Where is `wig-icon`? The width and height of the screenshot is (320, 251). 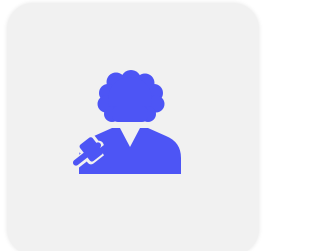
wig-icon is located at coordinates (131, 96).